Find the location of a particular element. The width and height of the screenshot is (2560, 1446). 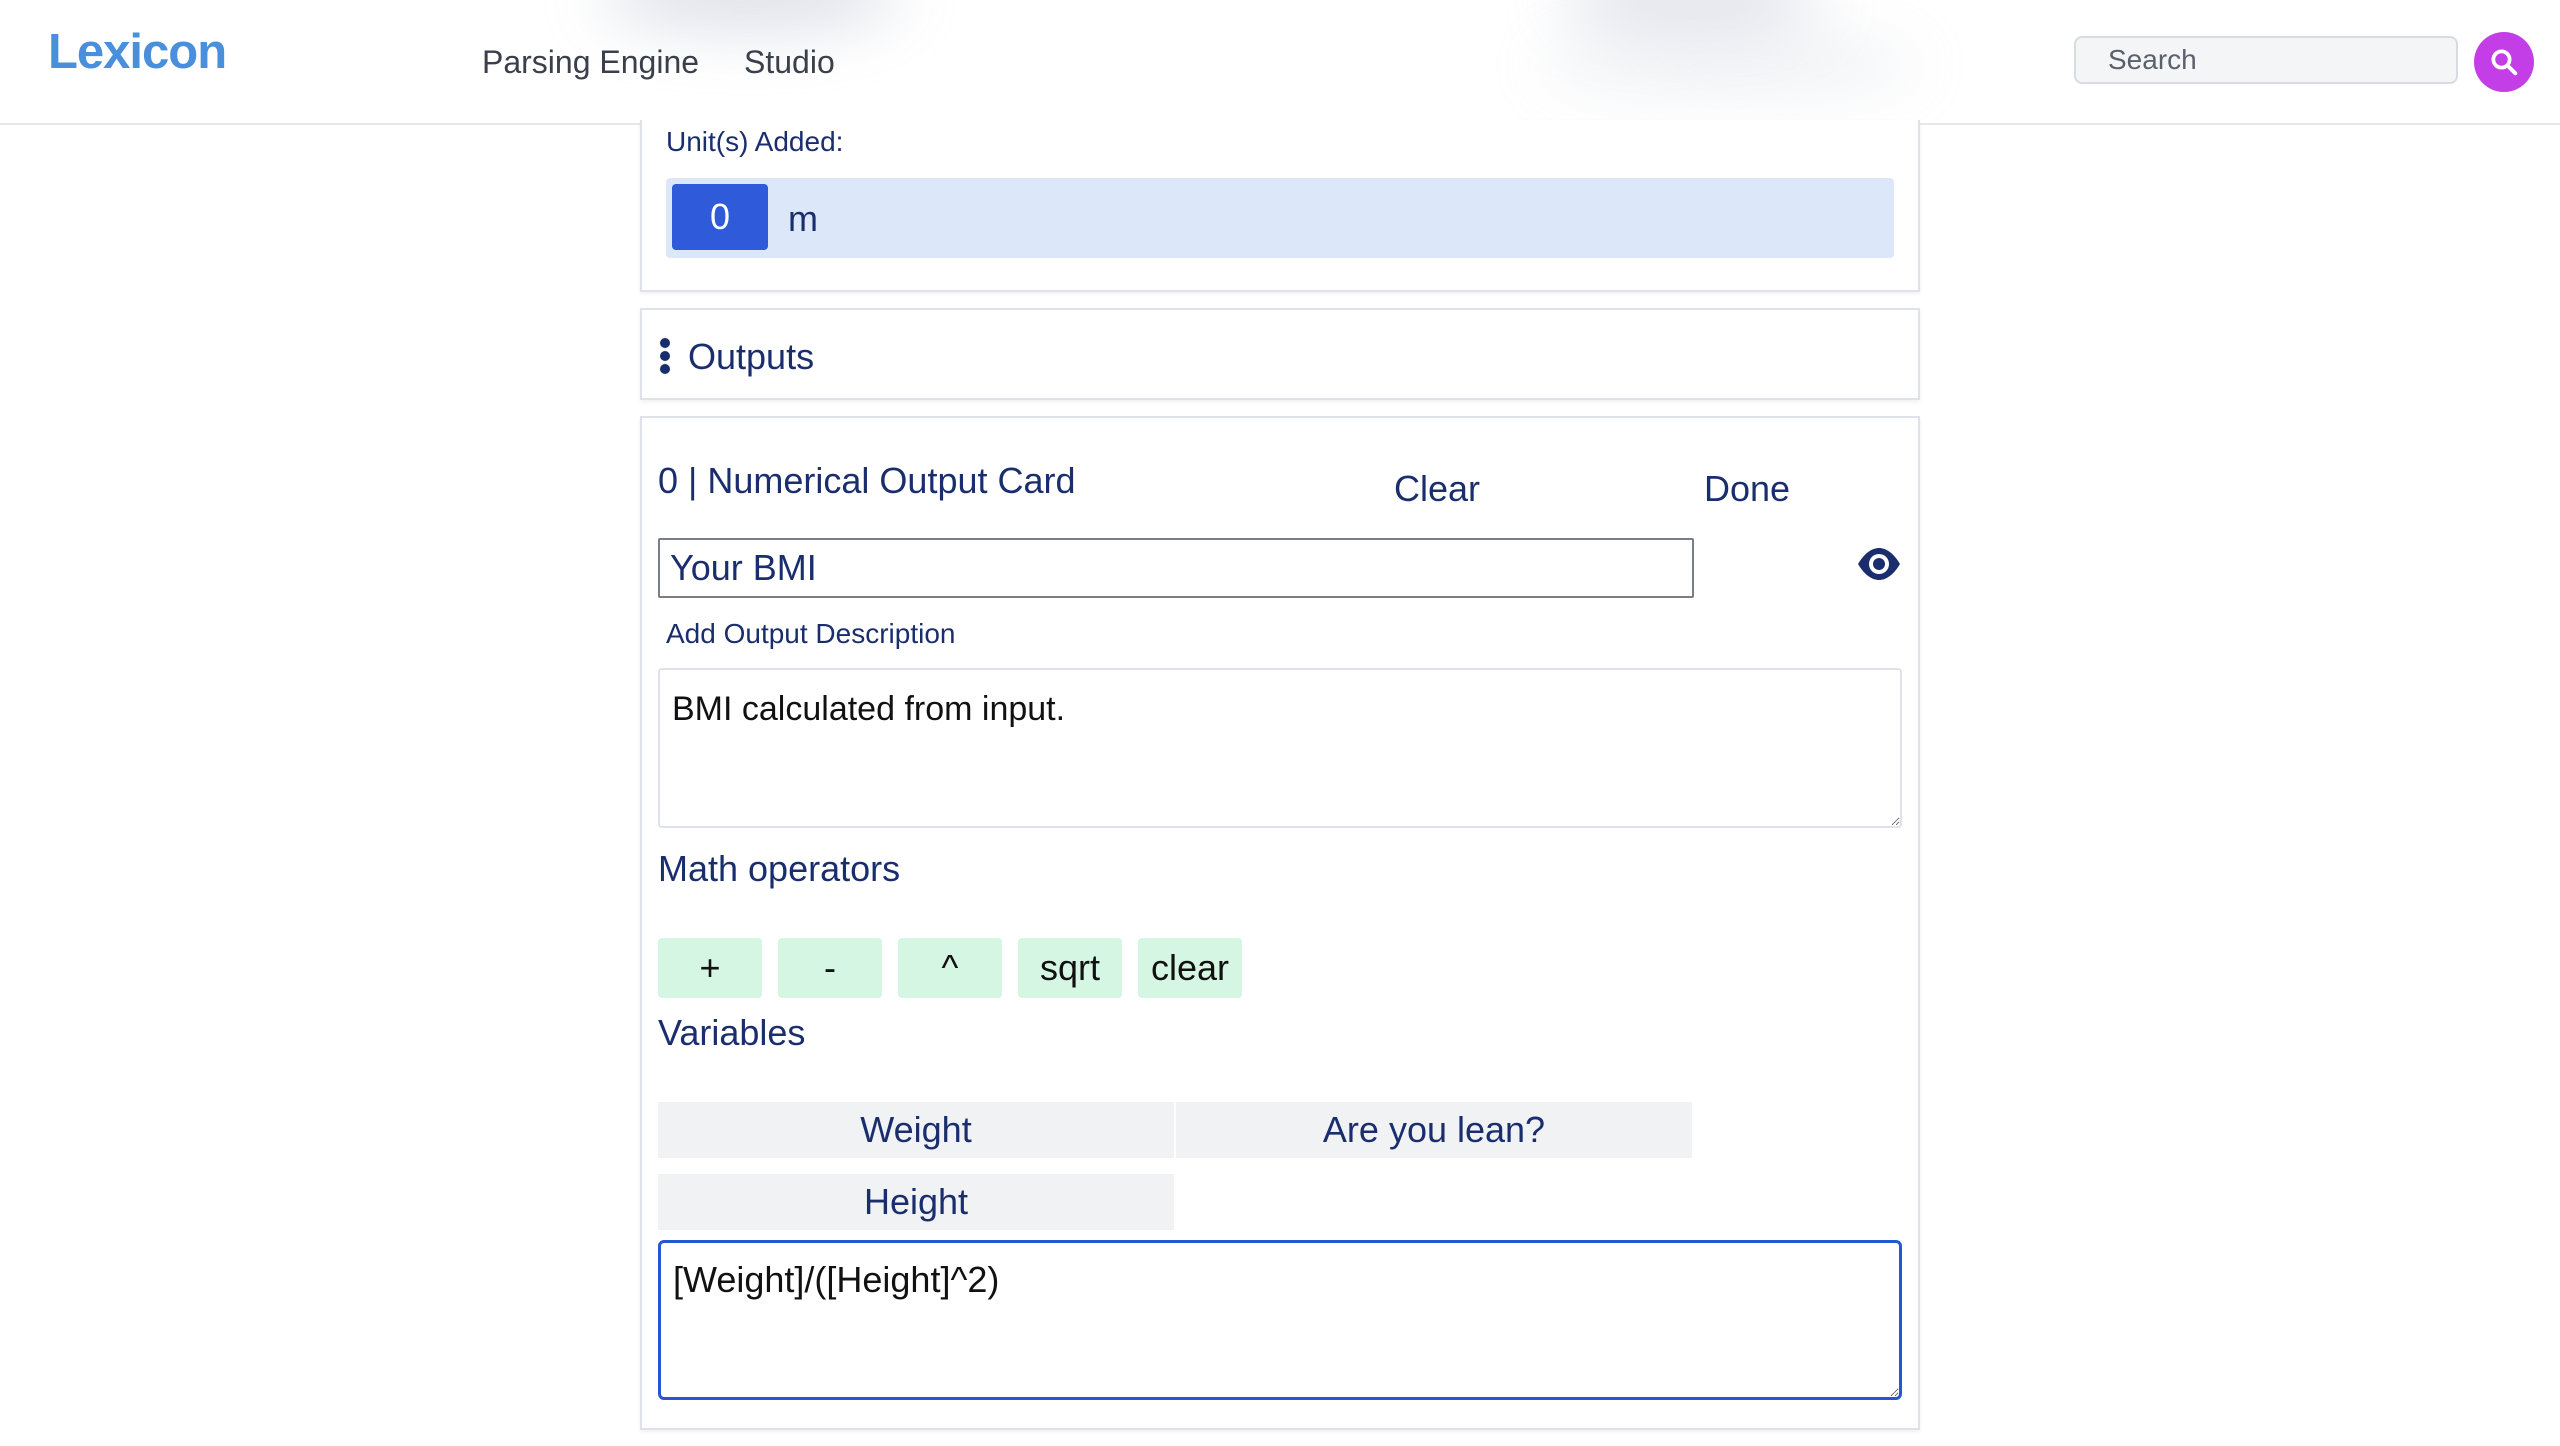

eye-icon is located at coordinates (1879, 566).